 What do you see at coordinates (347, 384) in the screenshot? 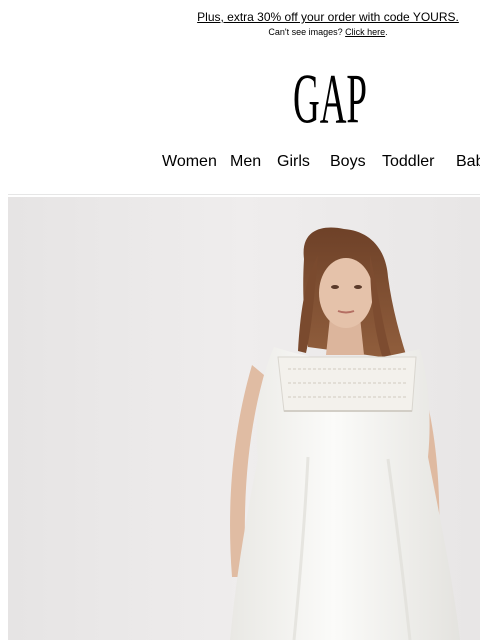
I see `lace-yoke` at bounding box center [347, 384].